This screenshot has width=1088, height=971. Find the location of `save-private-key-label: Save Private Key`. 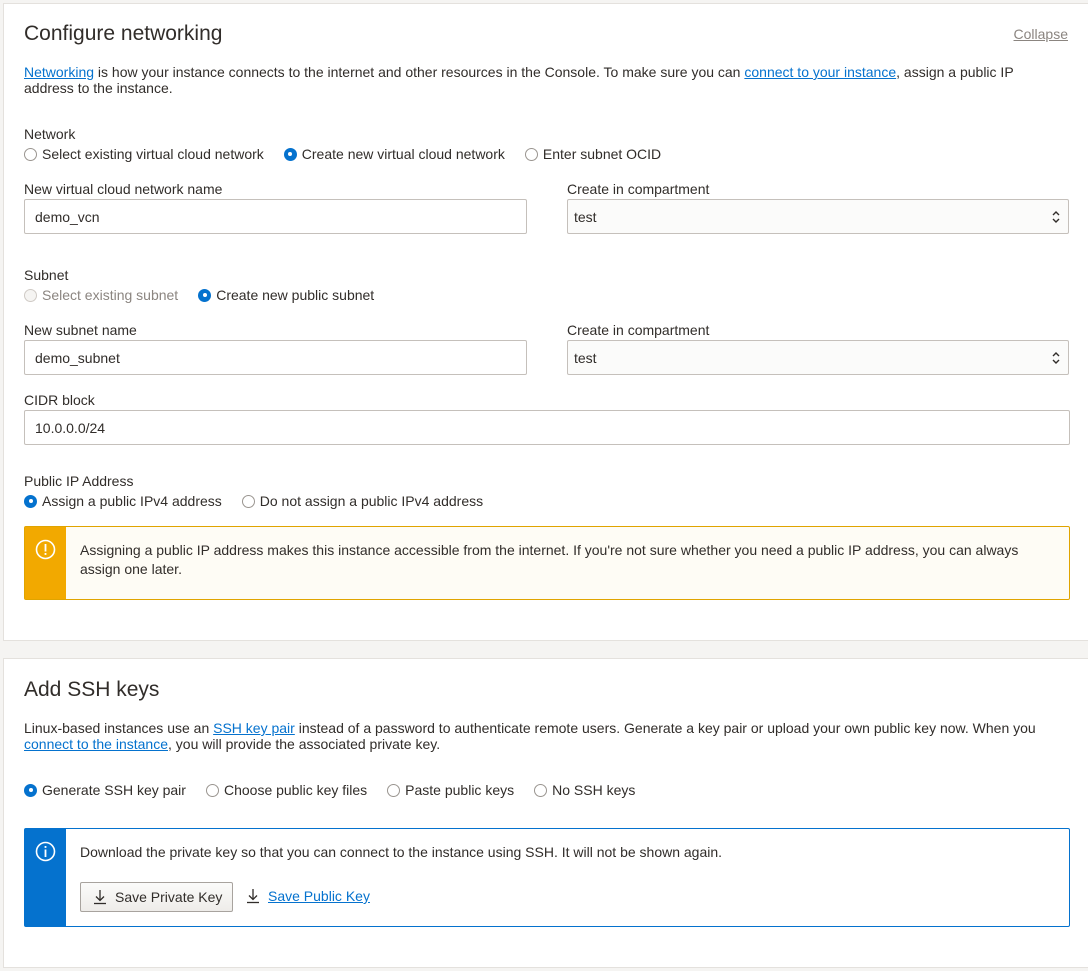

save-private-key-label: Save Private Key is located at coordinates (169, 897).